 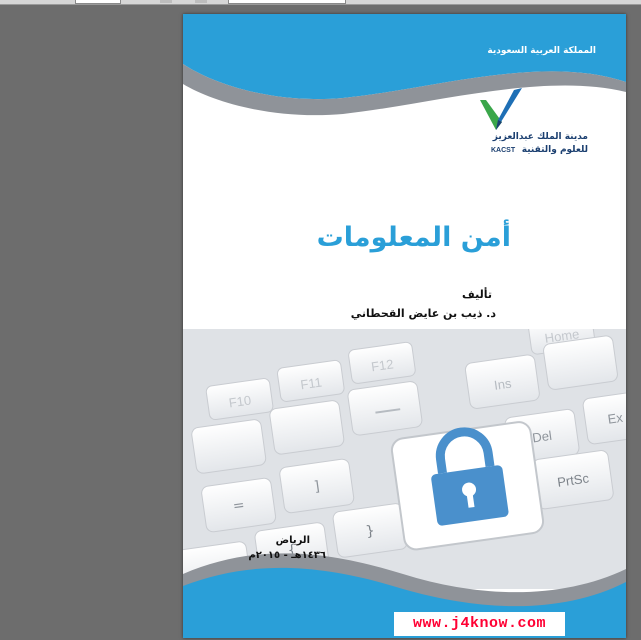 What do you see at coordinates (501, 109) in the screenshot?
I see `kacst-logo-icon` at bounding box center [501, 109].